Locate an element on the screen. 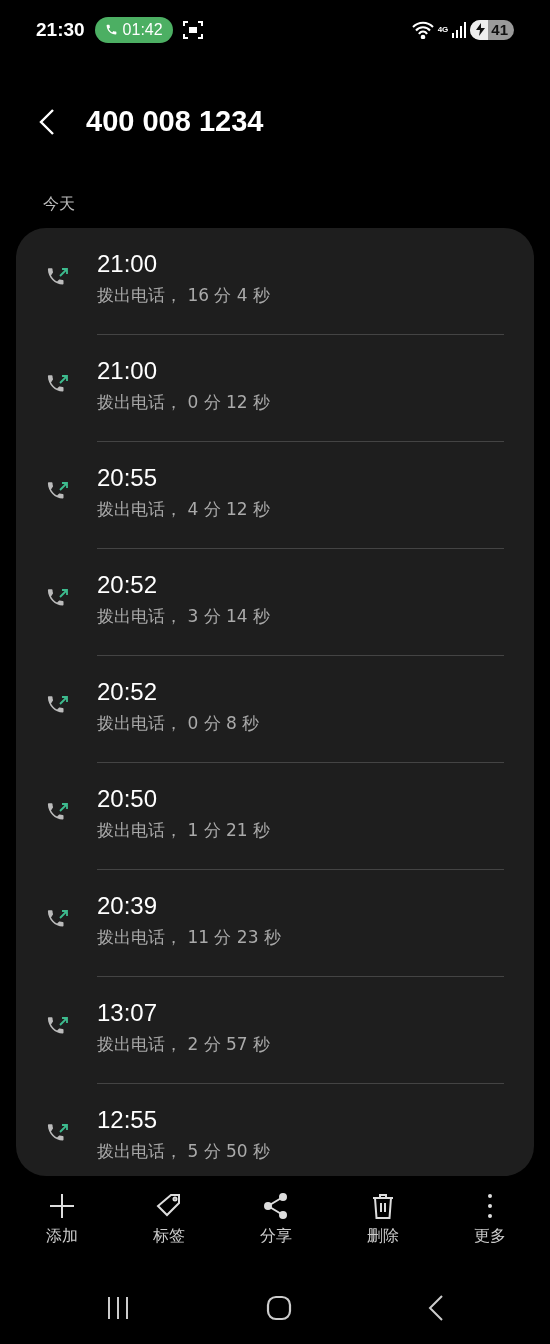 The width and height of the screenshot is (550, 1344). battery-indicator: 41 is located at coordinates (492, 29).